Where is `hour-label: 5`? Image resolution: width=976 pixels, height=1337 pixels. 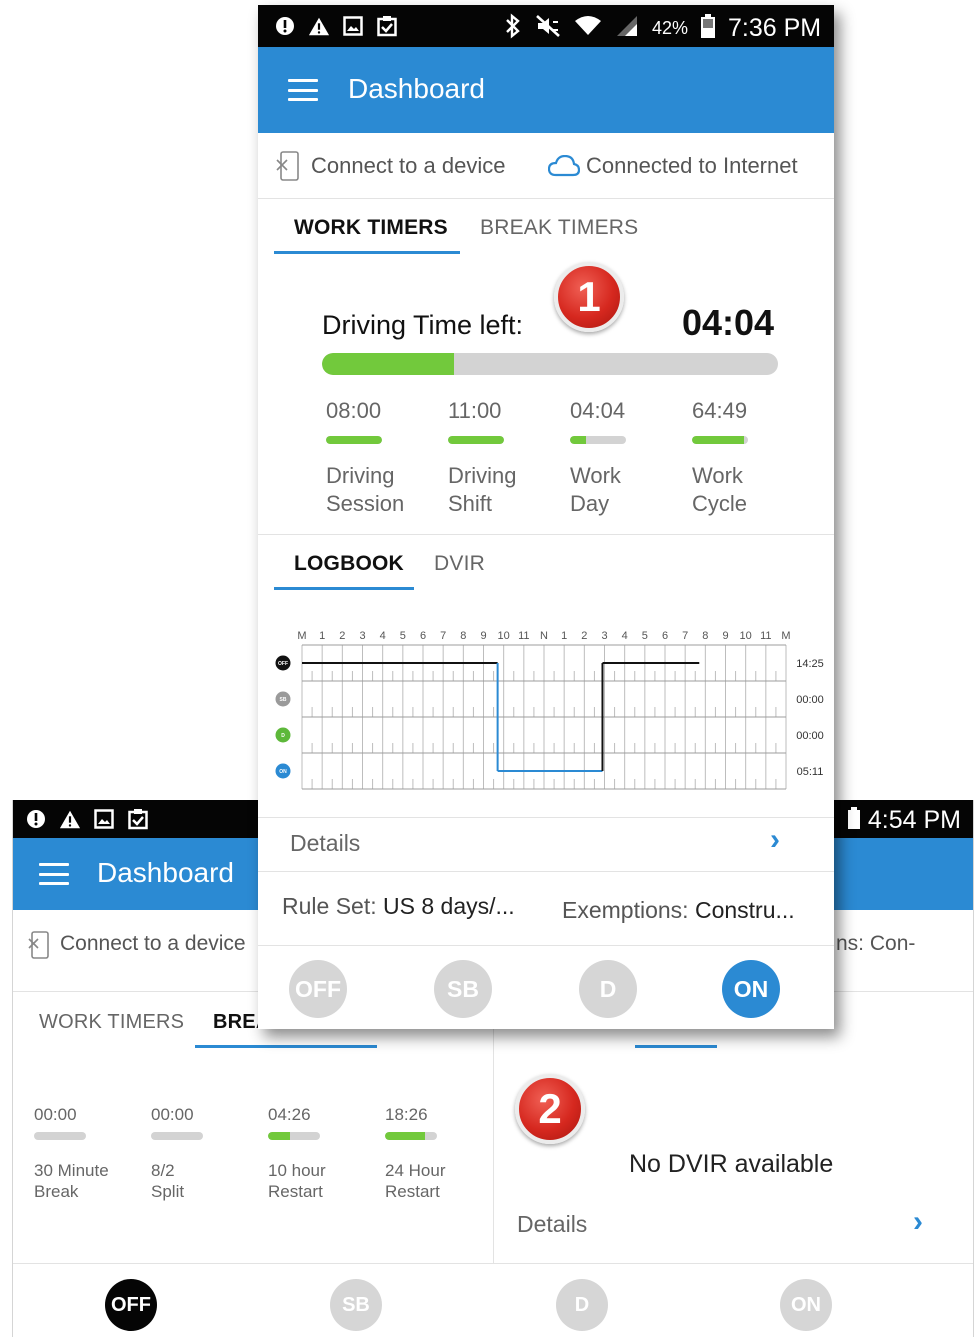
hour-label: 5 is located at coordinates (403, 636).